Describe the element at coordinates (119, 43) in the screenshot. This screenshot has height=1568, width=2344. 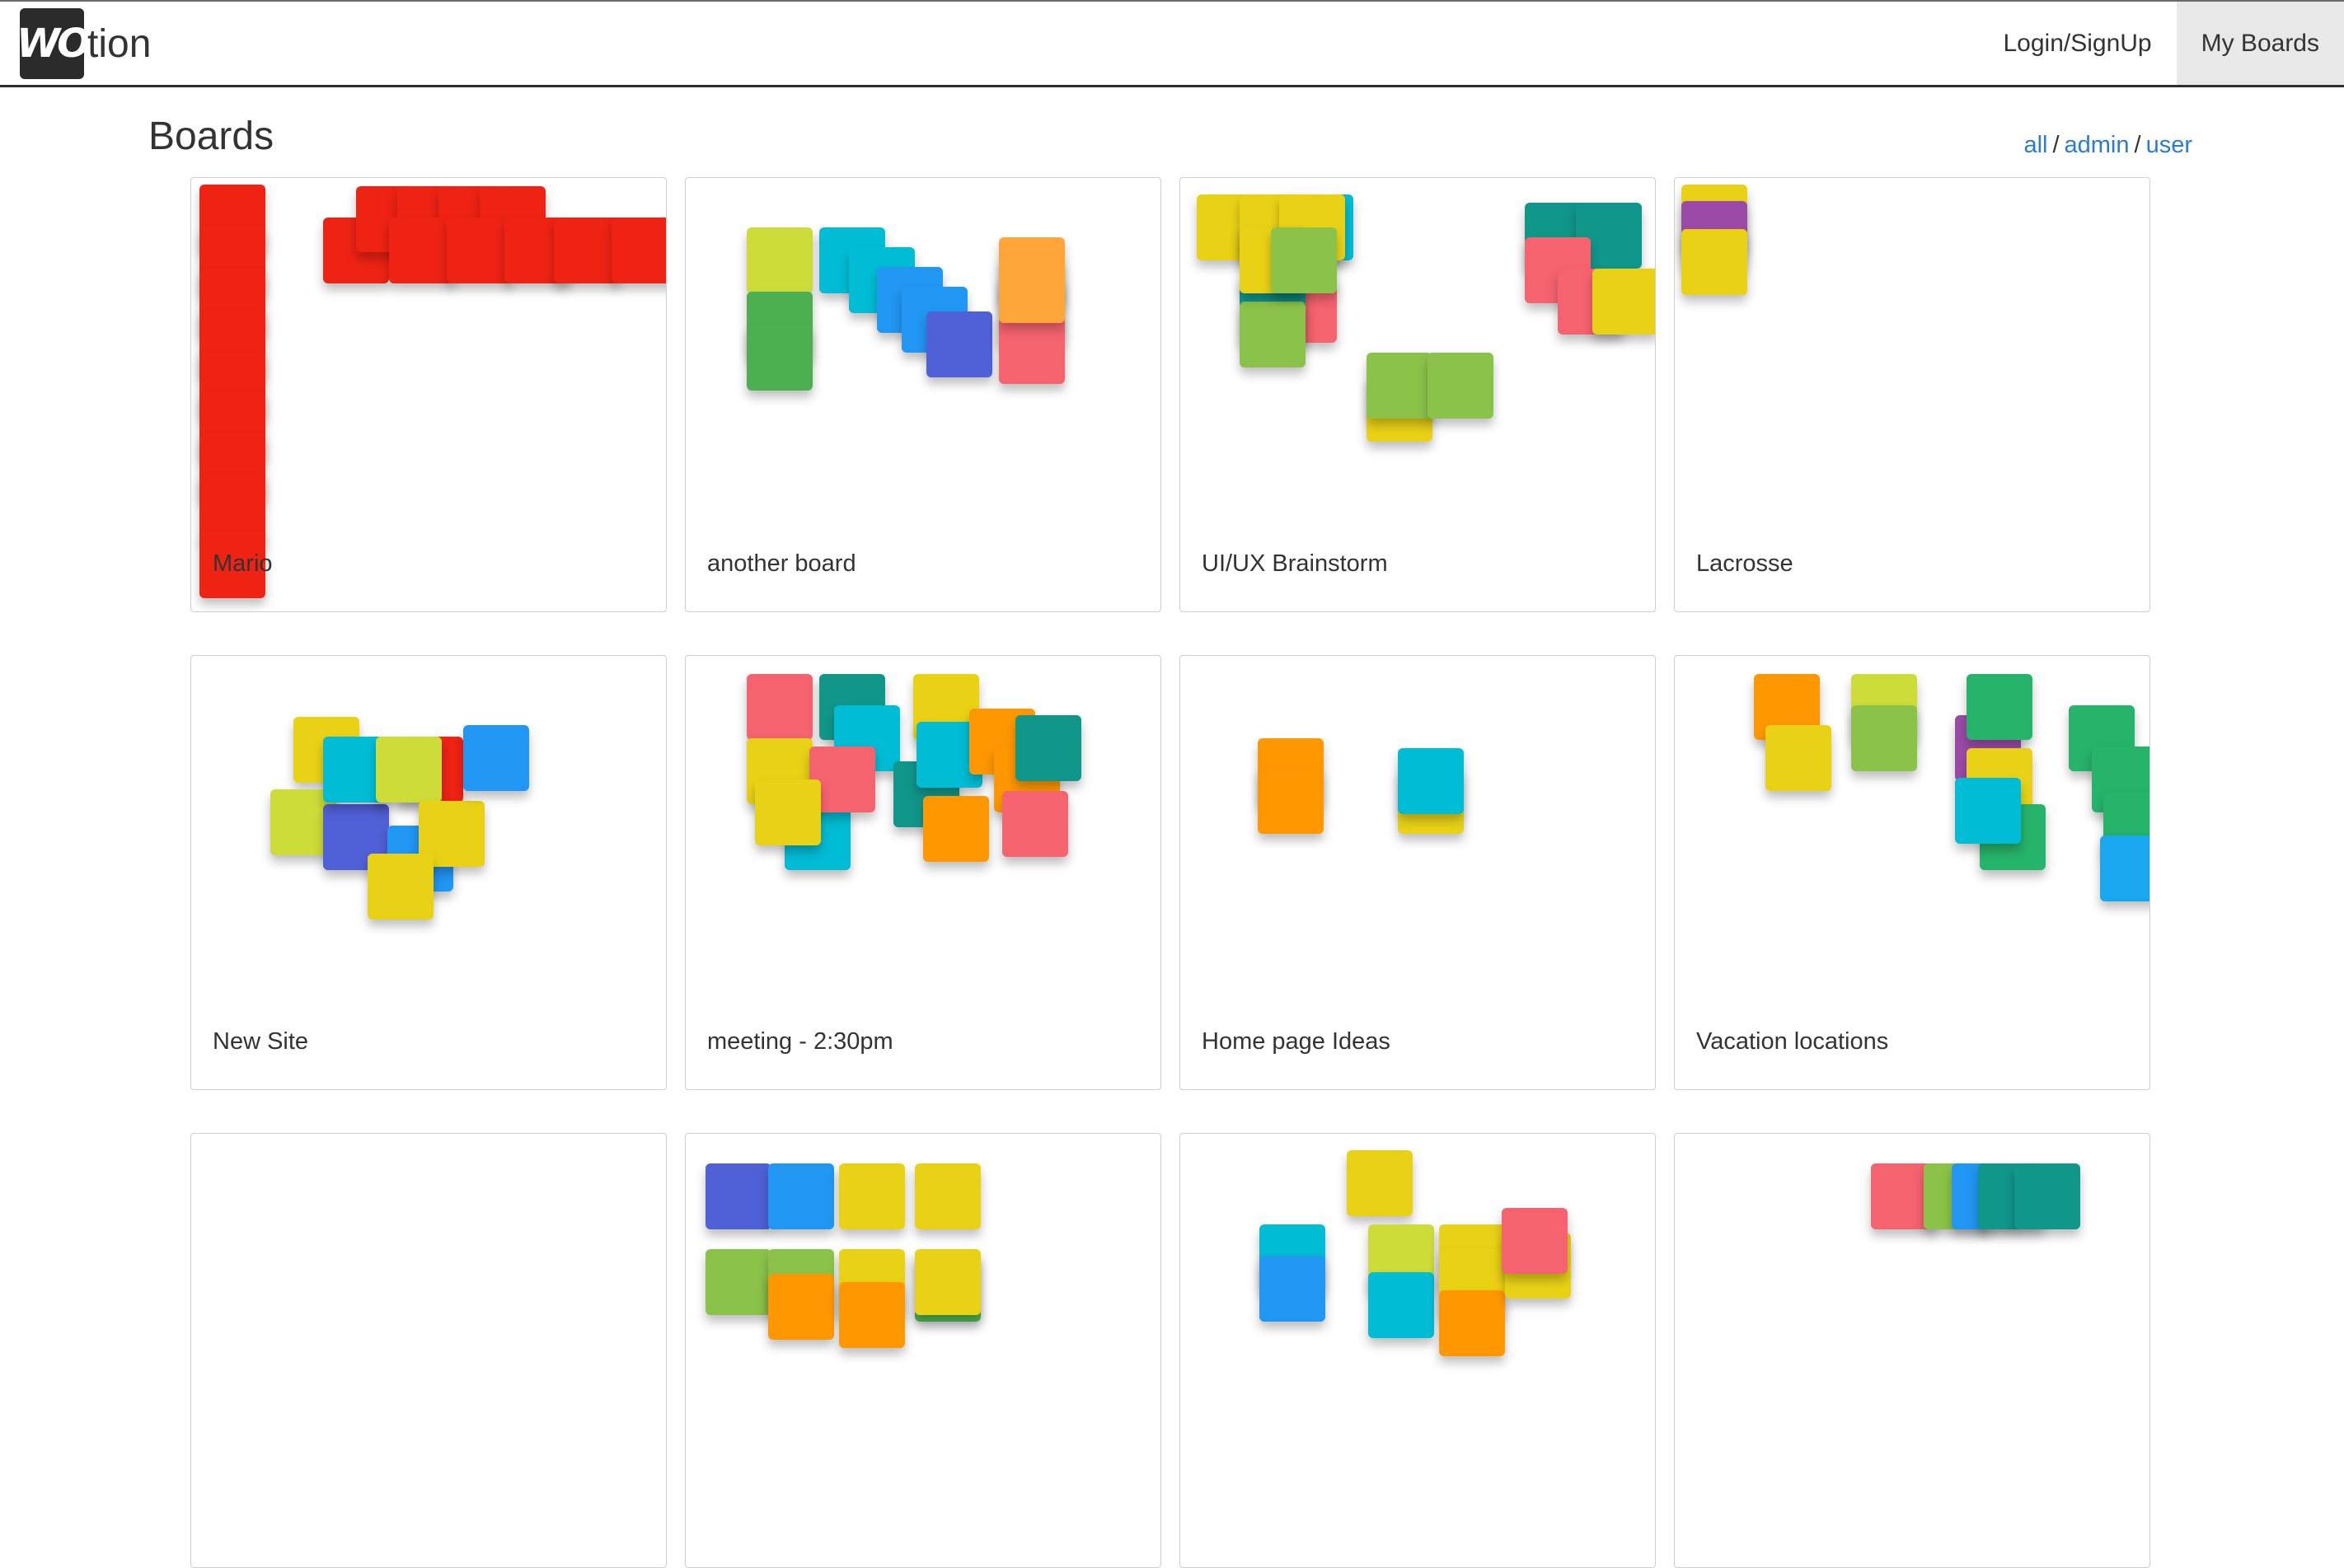
I see `brand-text: tion` at that location.